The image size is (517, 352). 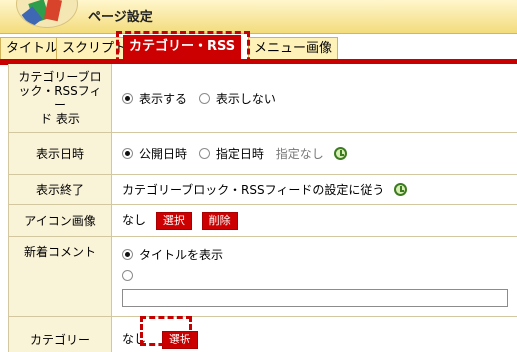 I want to click on tab-script: スクリプト, so click(x=95, y=48).